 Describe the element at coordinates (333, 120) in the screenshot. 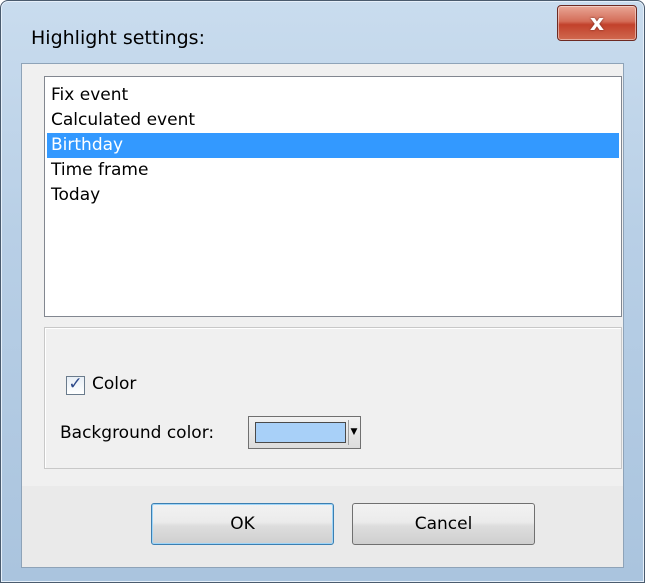

I see `list-item-calculated-event: Calculated event` at that location.